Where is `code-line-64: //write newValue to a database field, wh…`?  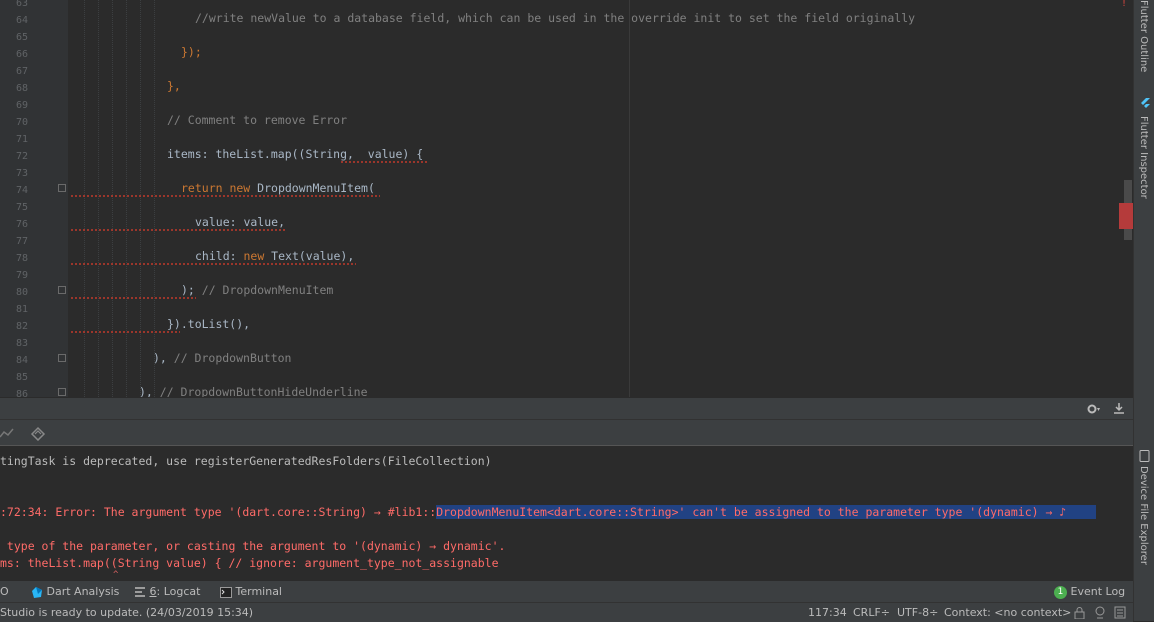 code-line-64: //write newValue to a database field, wh… is located at coordinates (555, 18).